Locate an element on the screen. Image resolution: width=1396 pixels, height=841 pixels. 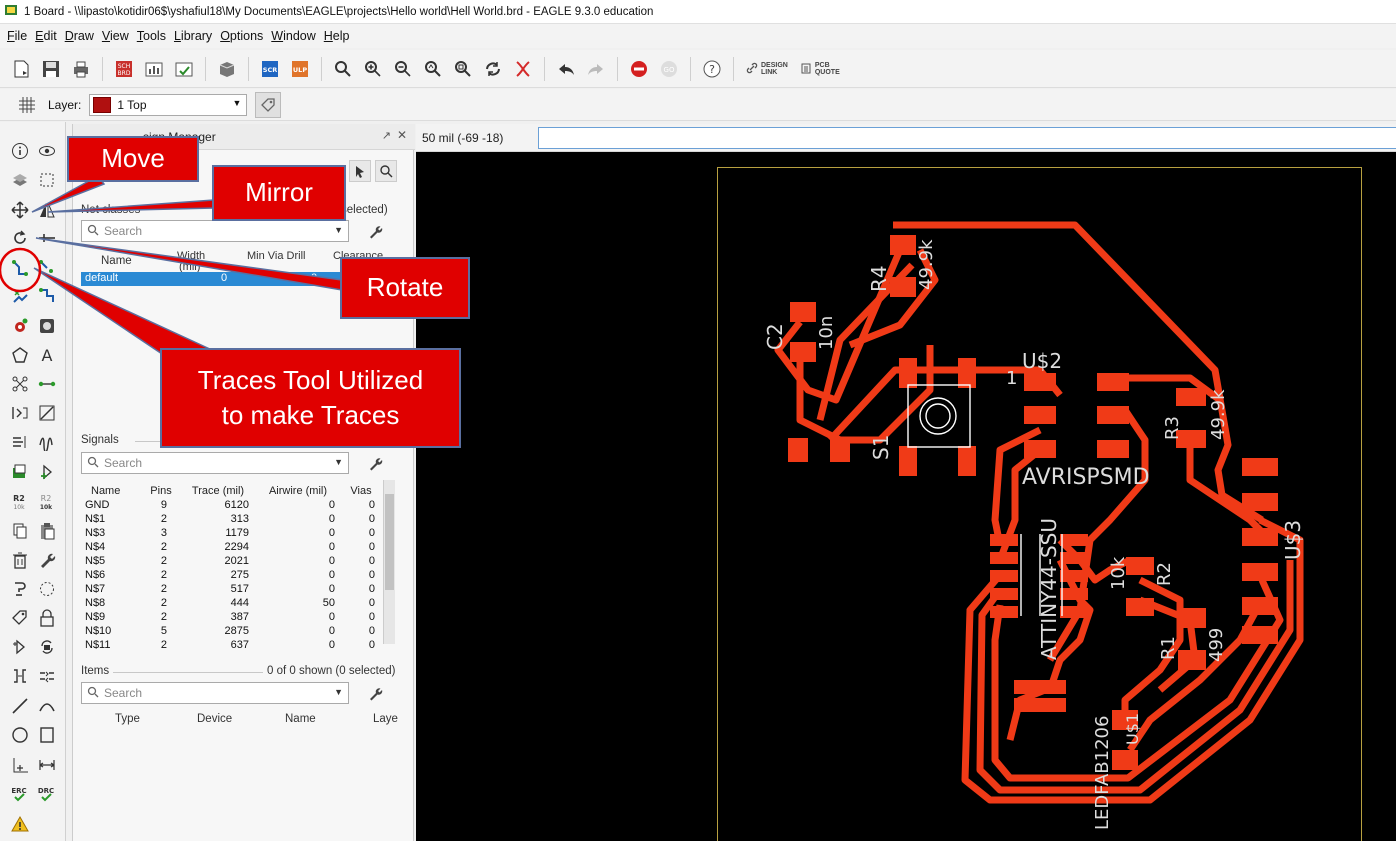
new-file-icon is located at coordinates (21, 69).